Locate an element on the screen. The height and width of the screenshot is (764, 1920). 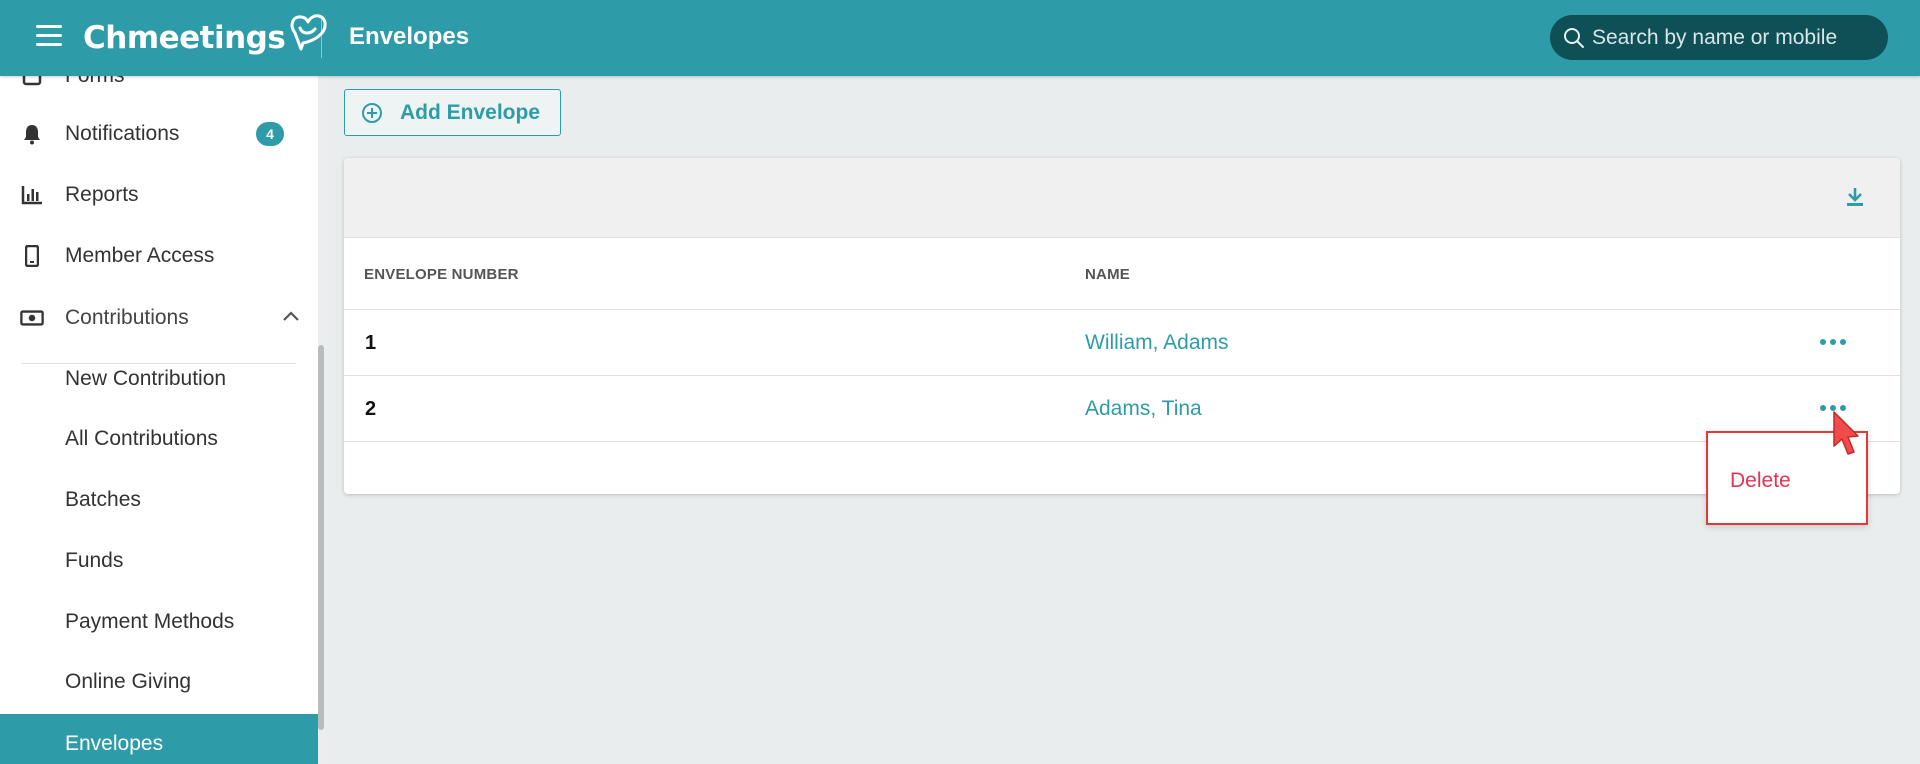
bar-chart-icon is located at coordinates (32, 195).